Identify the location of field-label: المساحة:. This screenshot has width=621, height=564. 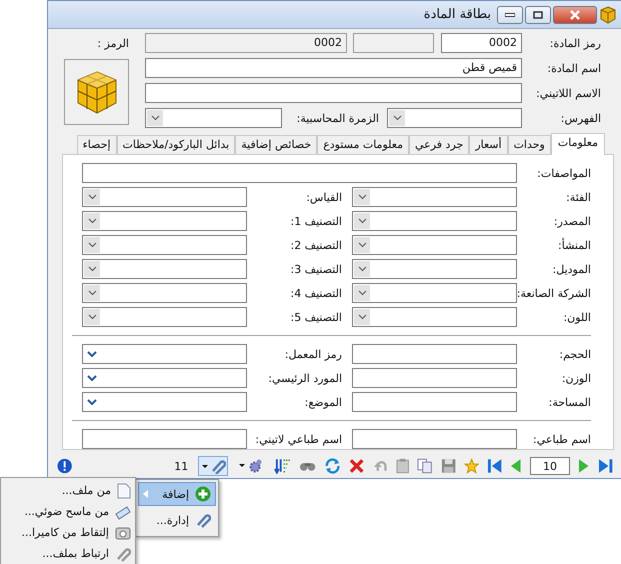
(569, 402).